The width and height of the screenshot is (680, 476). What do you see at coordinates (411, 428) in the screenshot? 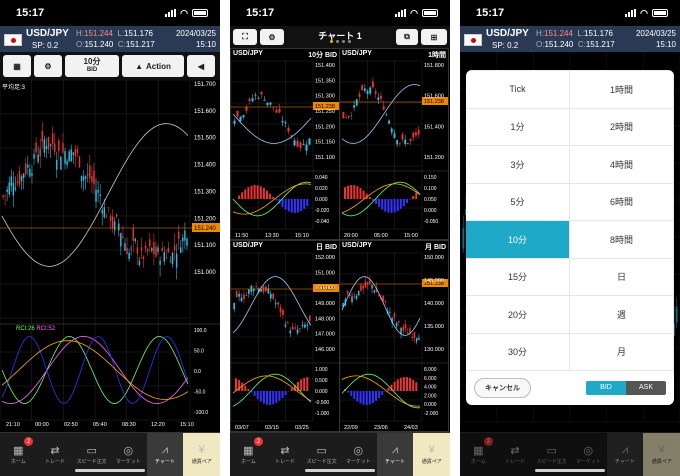
I see `time-tick-label: 24/03` at bounding box center [411, 428].